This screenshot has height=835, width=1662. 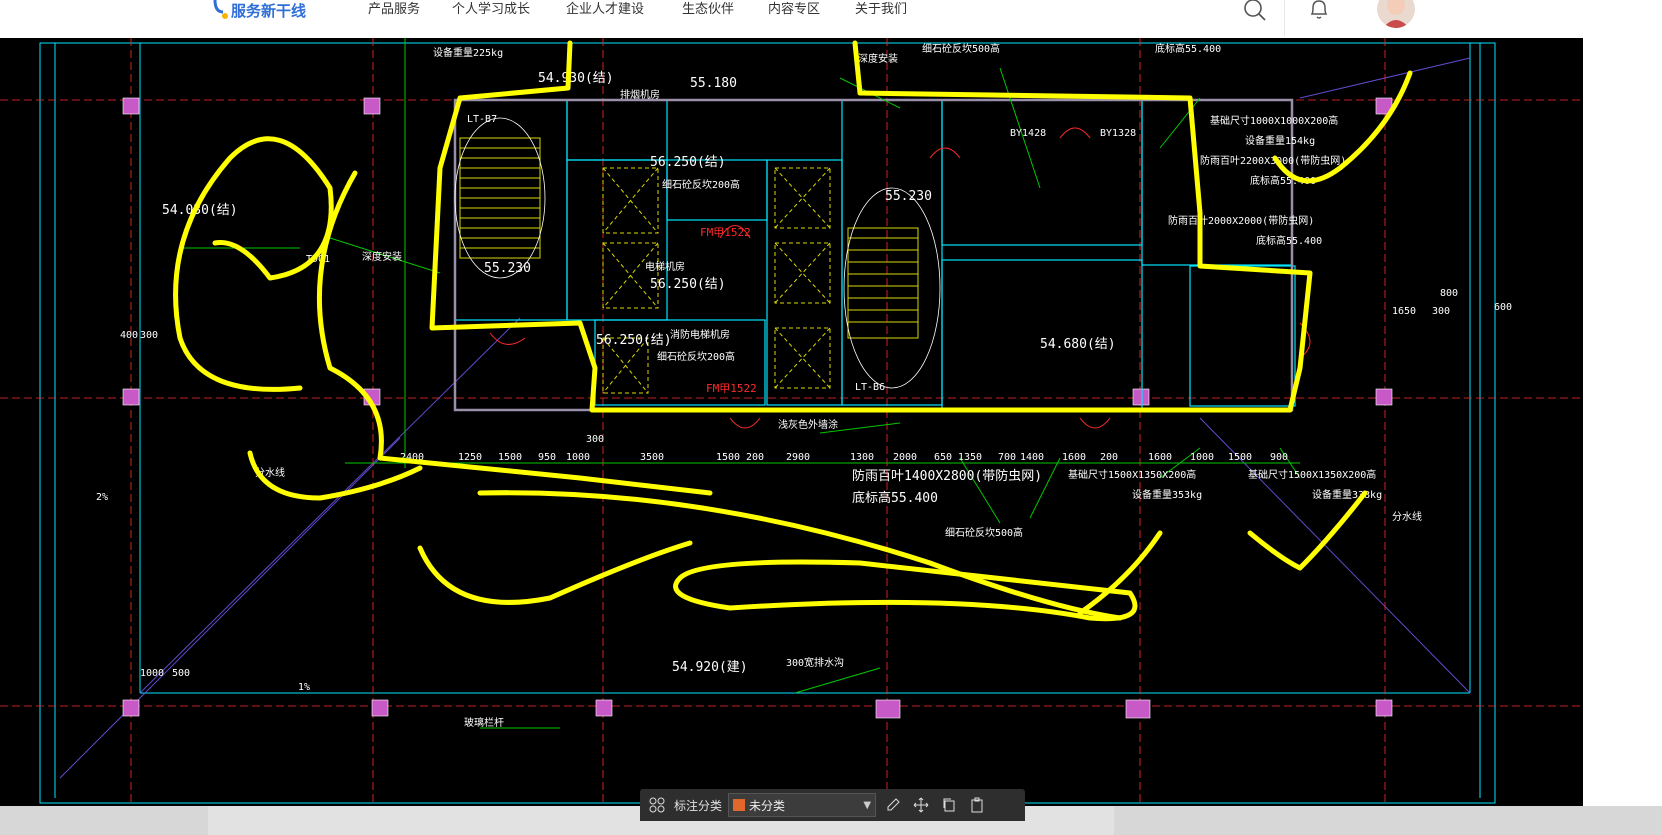 I want to click on nav-item-products: 产品服务, so click(x=394, y=8).